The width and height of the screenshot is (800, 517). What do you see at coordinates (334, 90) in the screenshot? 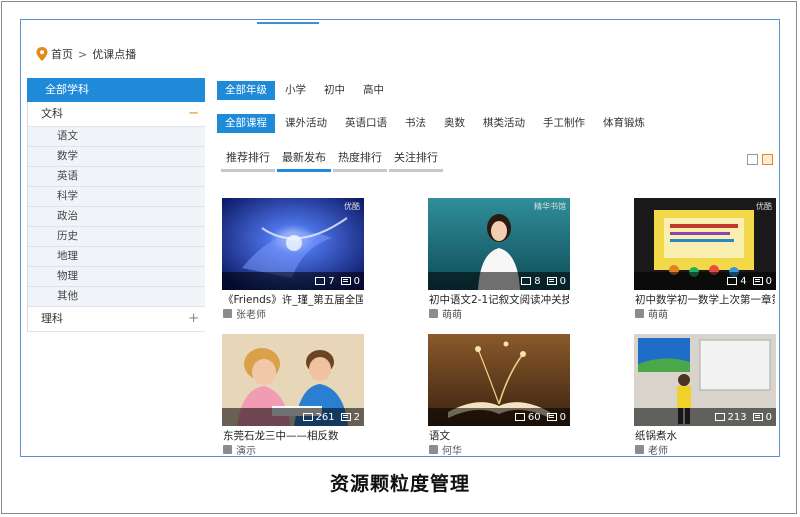
I see `filter-grade-junior: 初中` at bounding box center [334, 90].